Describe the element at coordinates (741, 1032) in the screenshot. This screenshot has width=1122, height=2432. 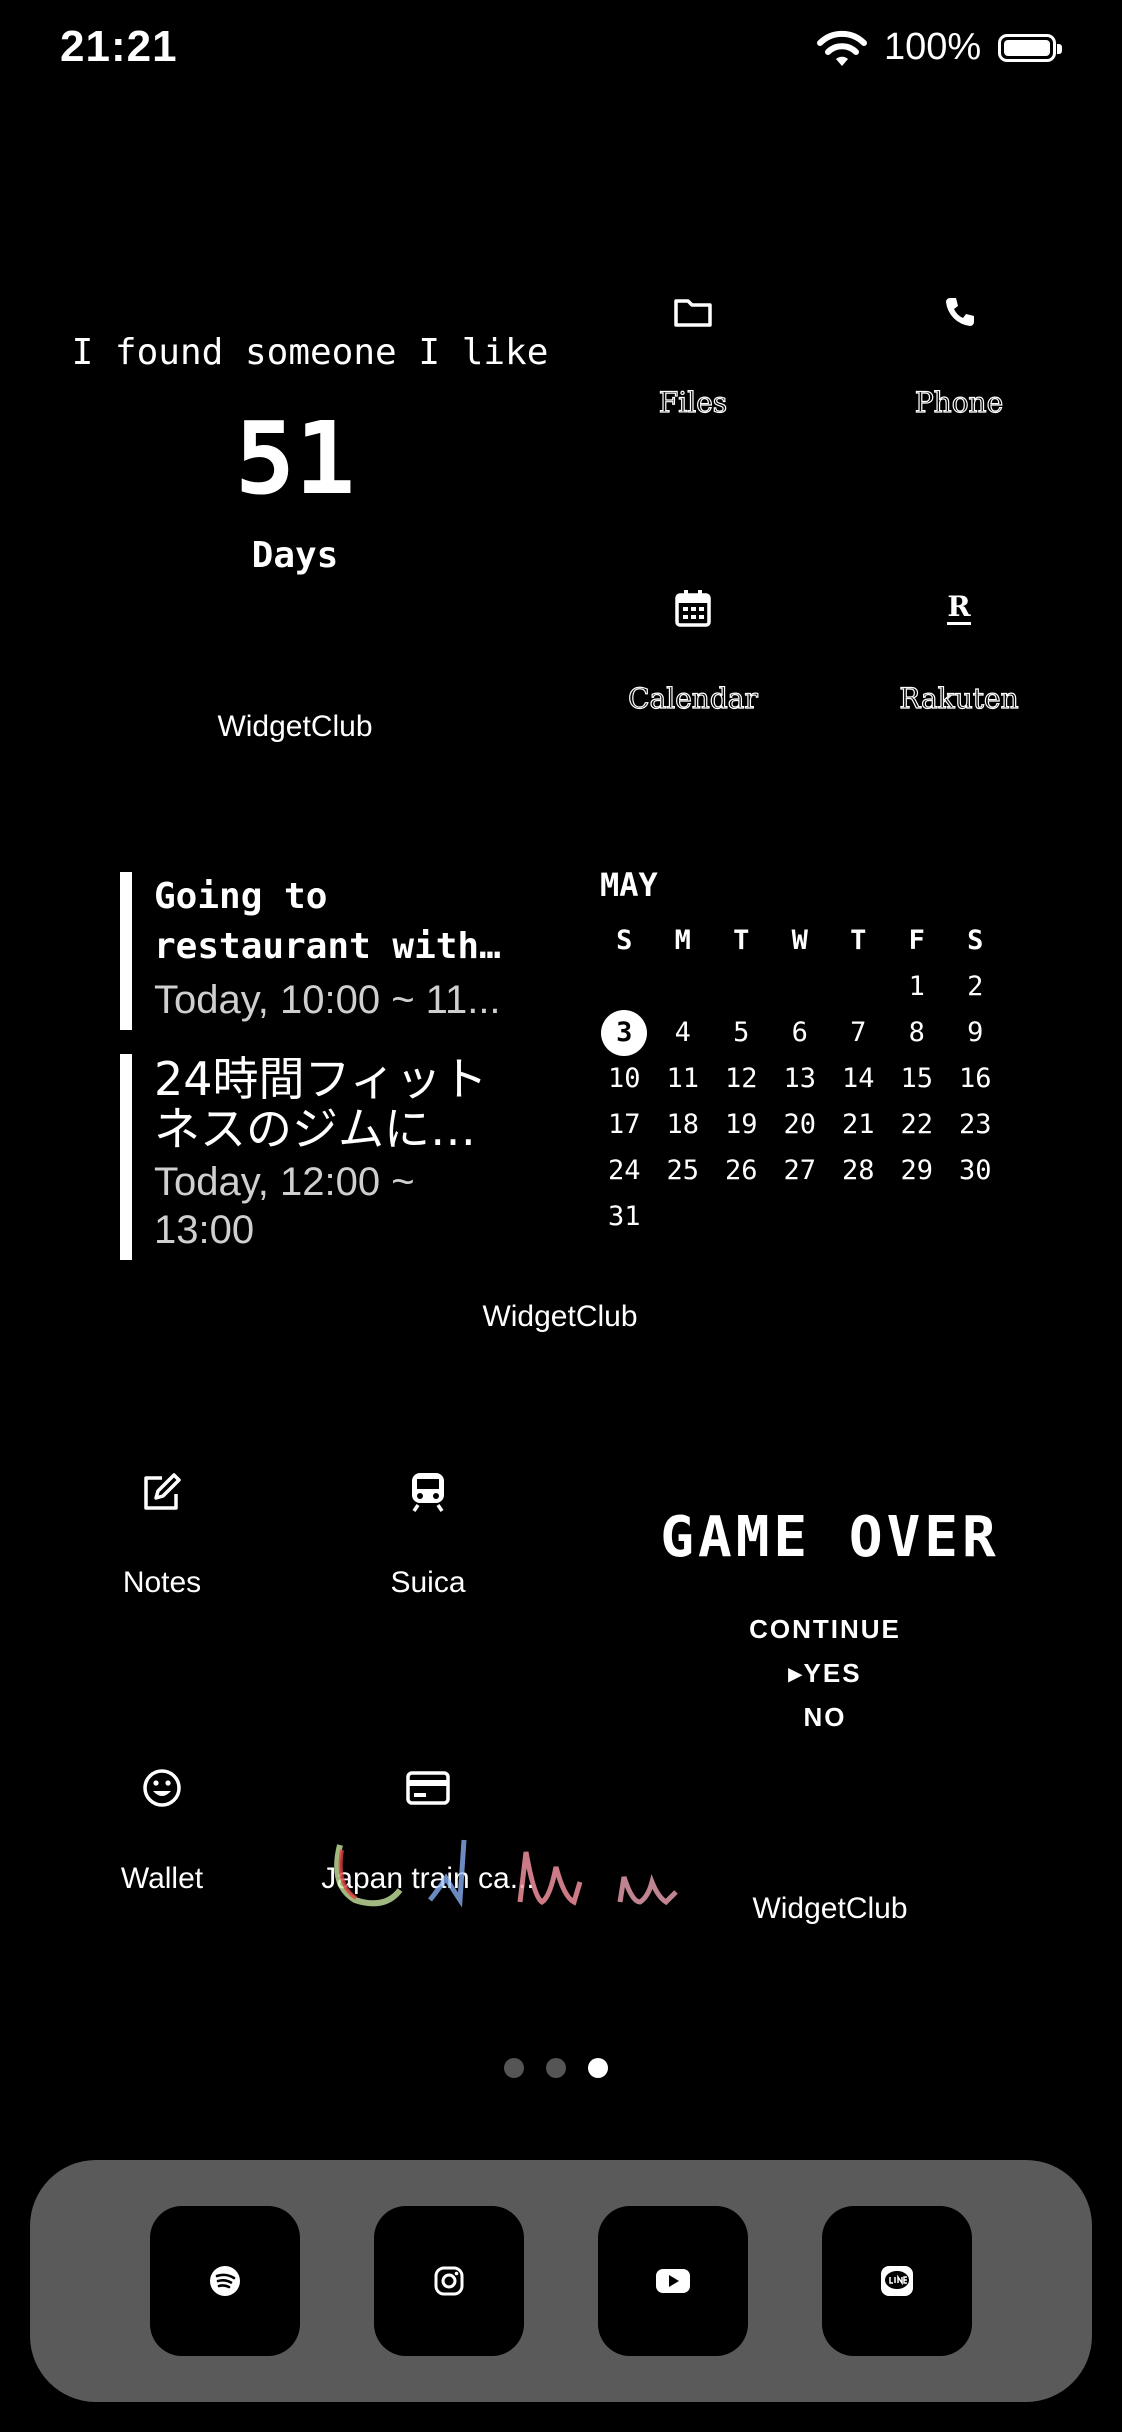
I see `calendar-day: 5` at that location.